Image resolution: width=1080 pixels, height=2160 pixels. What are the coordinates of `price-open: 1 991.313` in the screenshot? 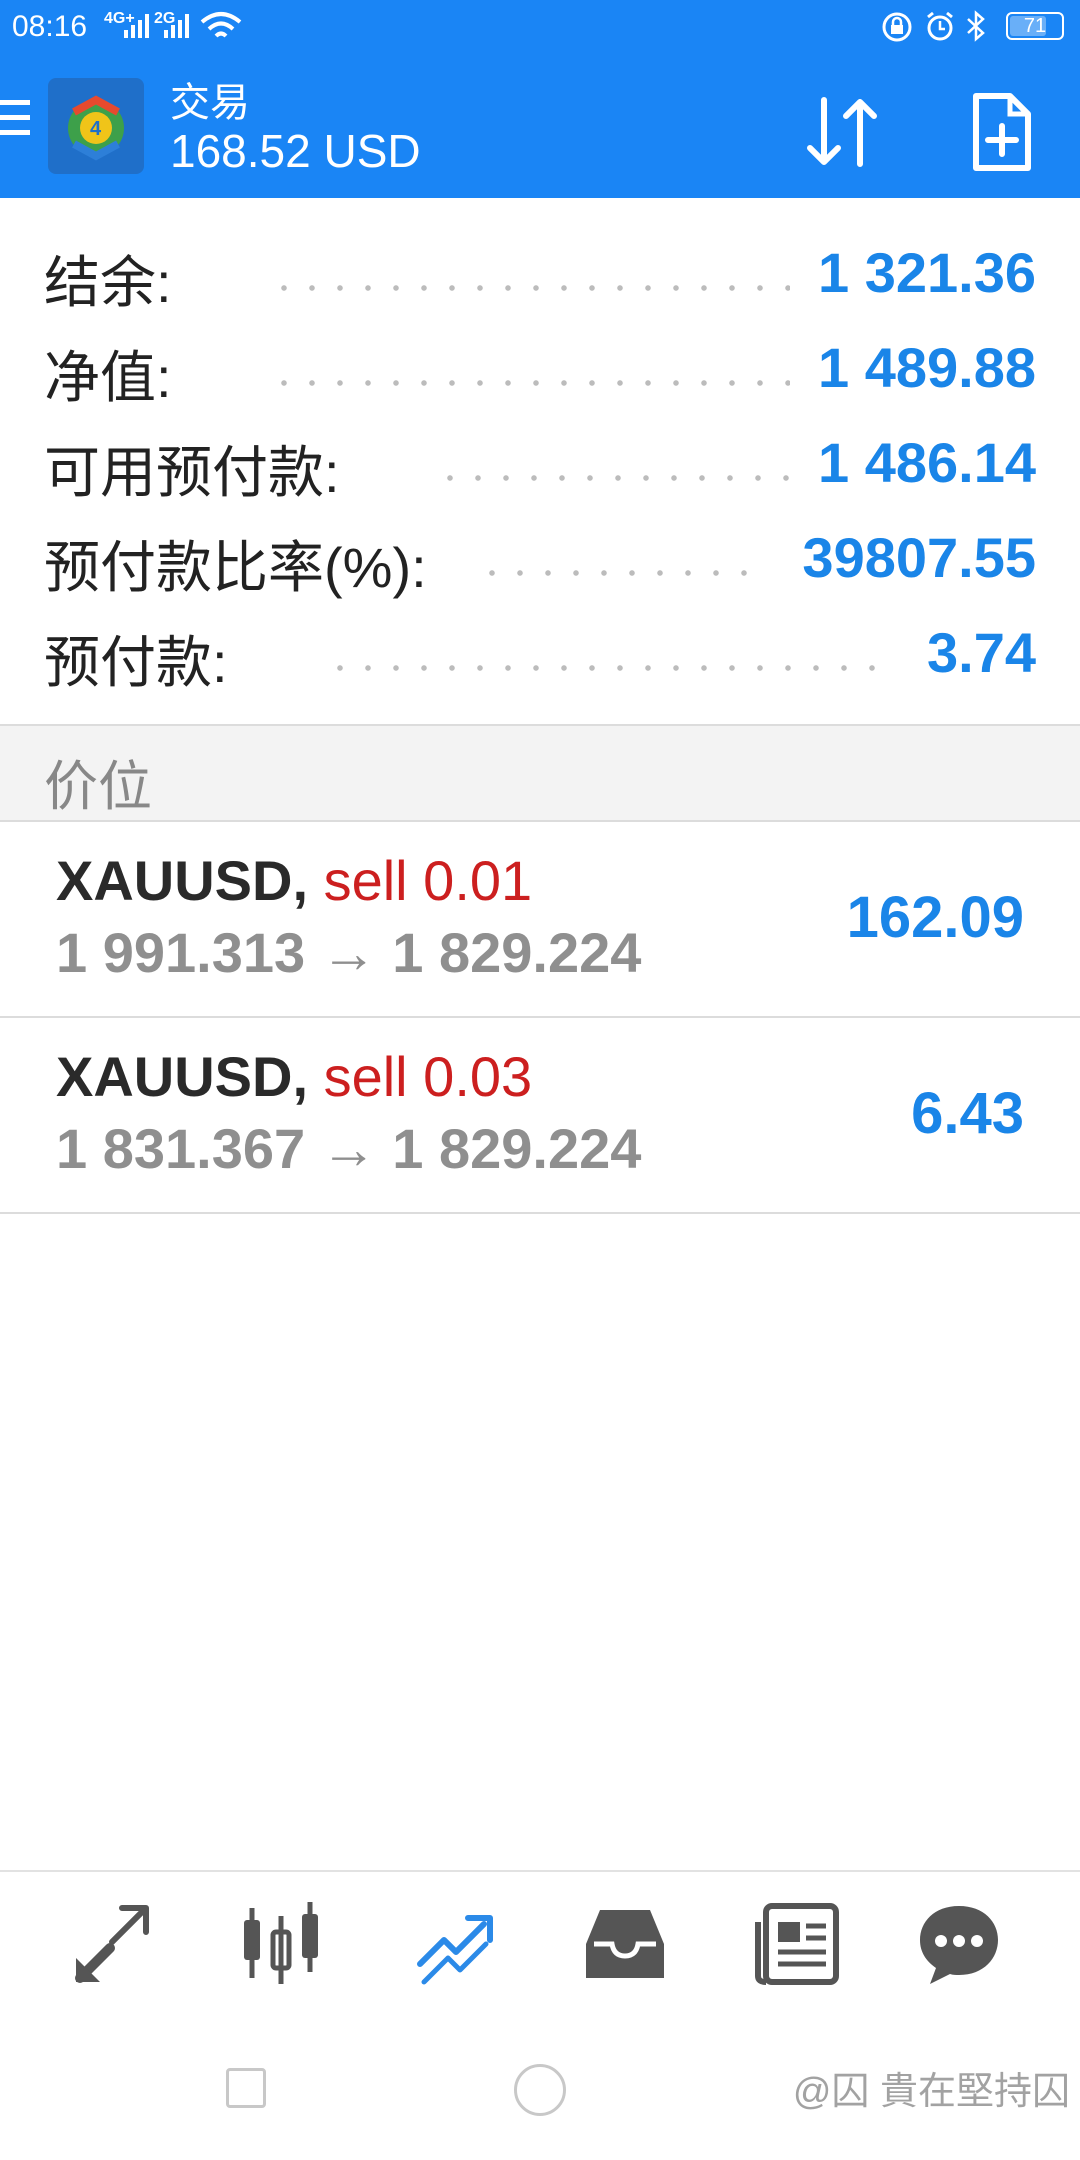 It's located at (181, 952).